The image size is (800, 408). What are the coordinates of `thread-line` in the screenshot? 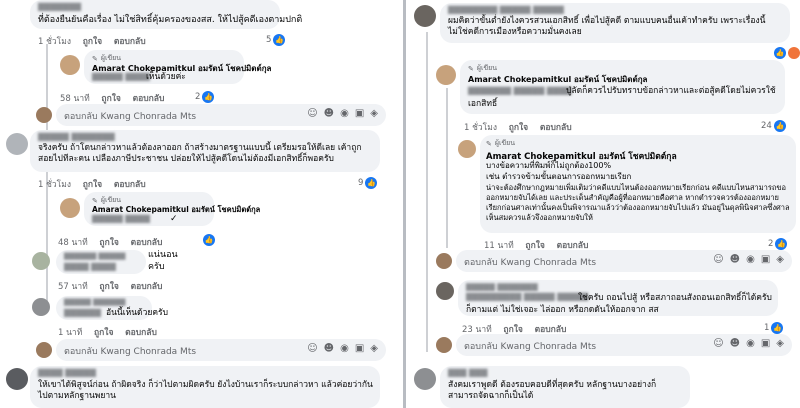 It's located at (427, 192).